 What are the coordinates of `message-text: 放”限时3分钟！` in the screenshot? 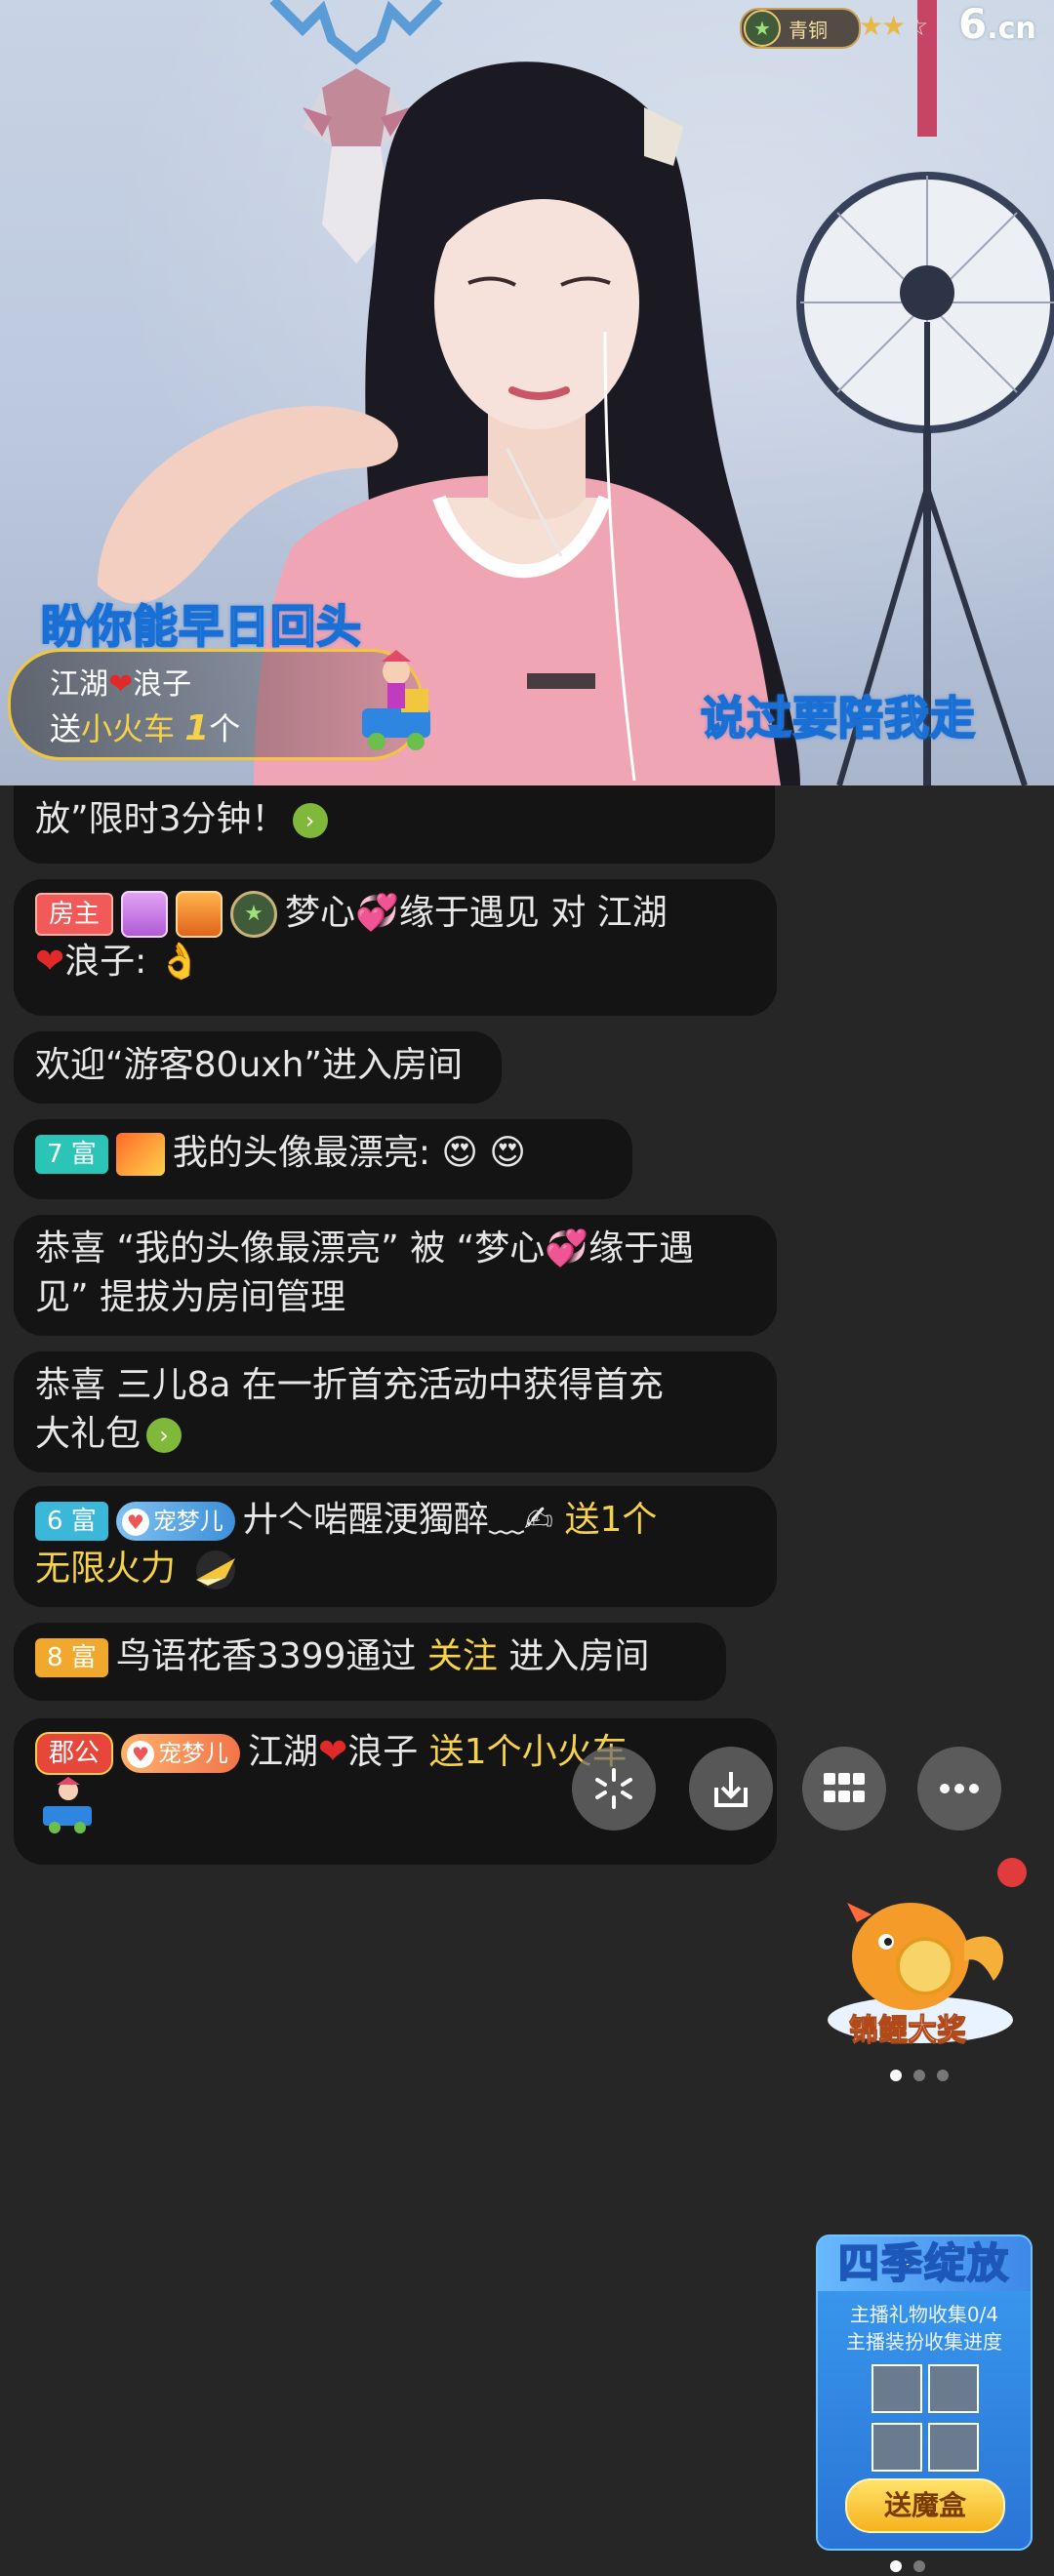 It's located at (161, 819).